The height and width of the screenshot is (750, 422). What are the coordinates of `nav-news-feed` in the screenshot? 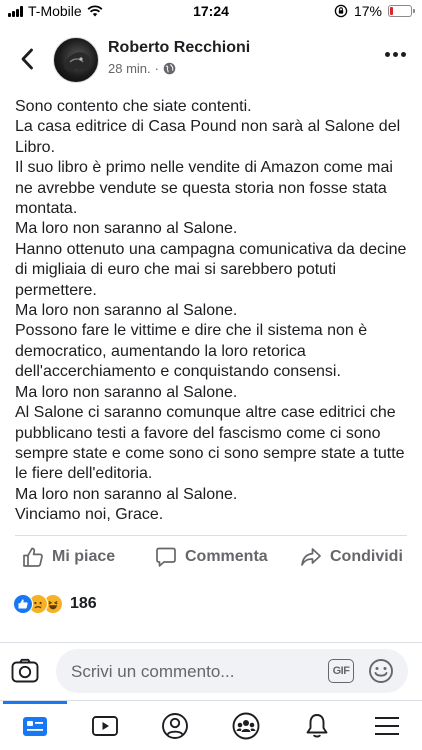 It's located at (35, 725).